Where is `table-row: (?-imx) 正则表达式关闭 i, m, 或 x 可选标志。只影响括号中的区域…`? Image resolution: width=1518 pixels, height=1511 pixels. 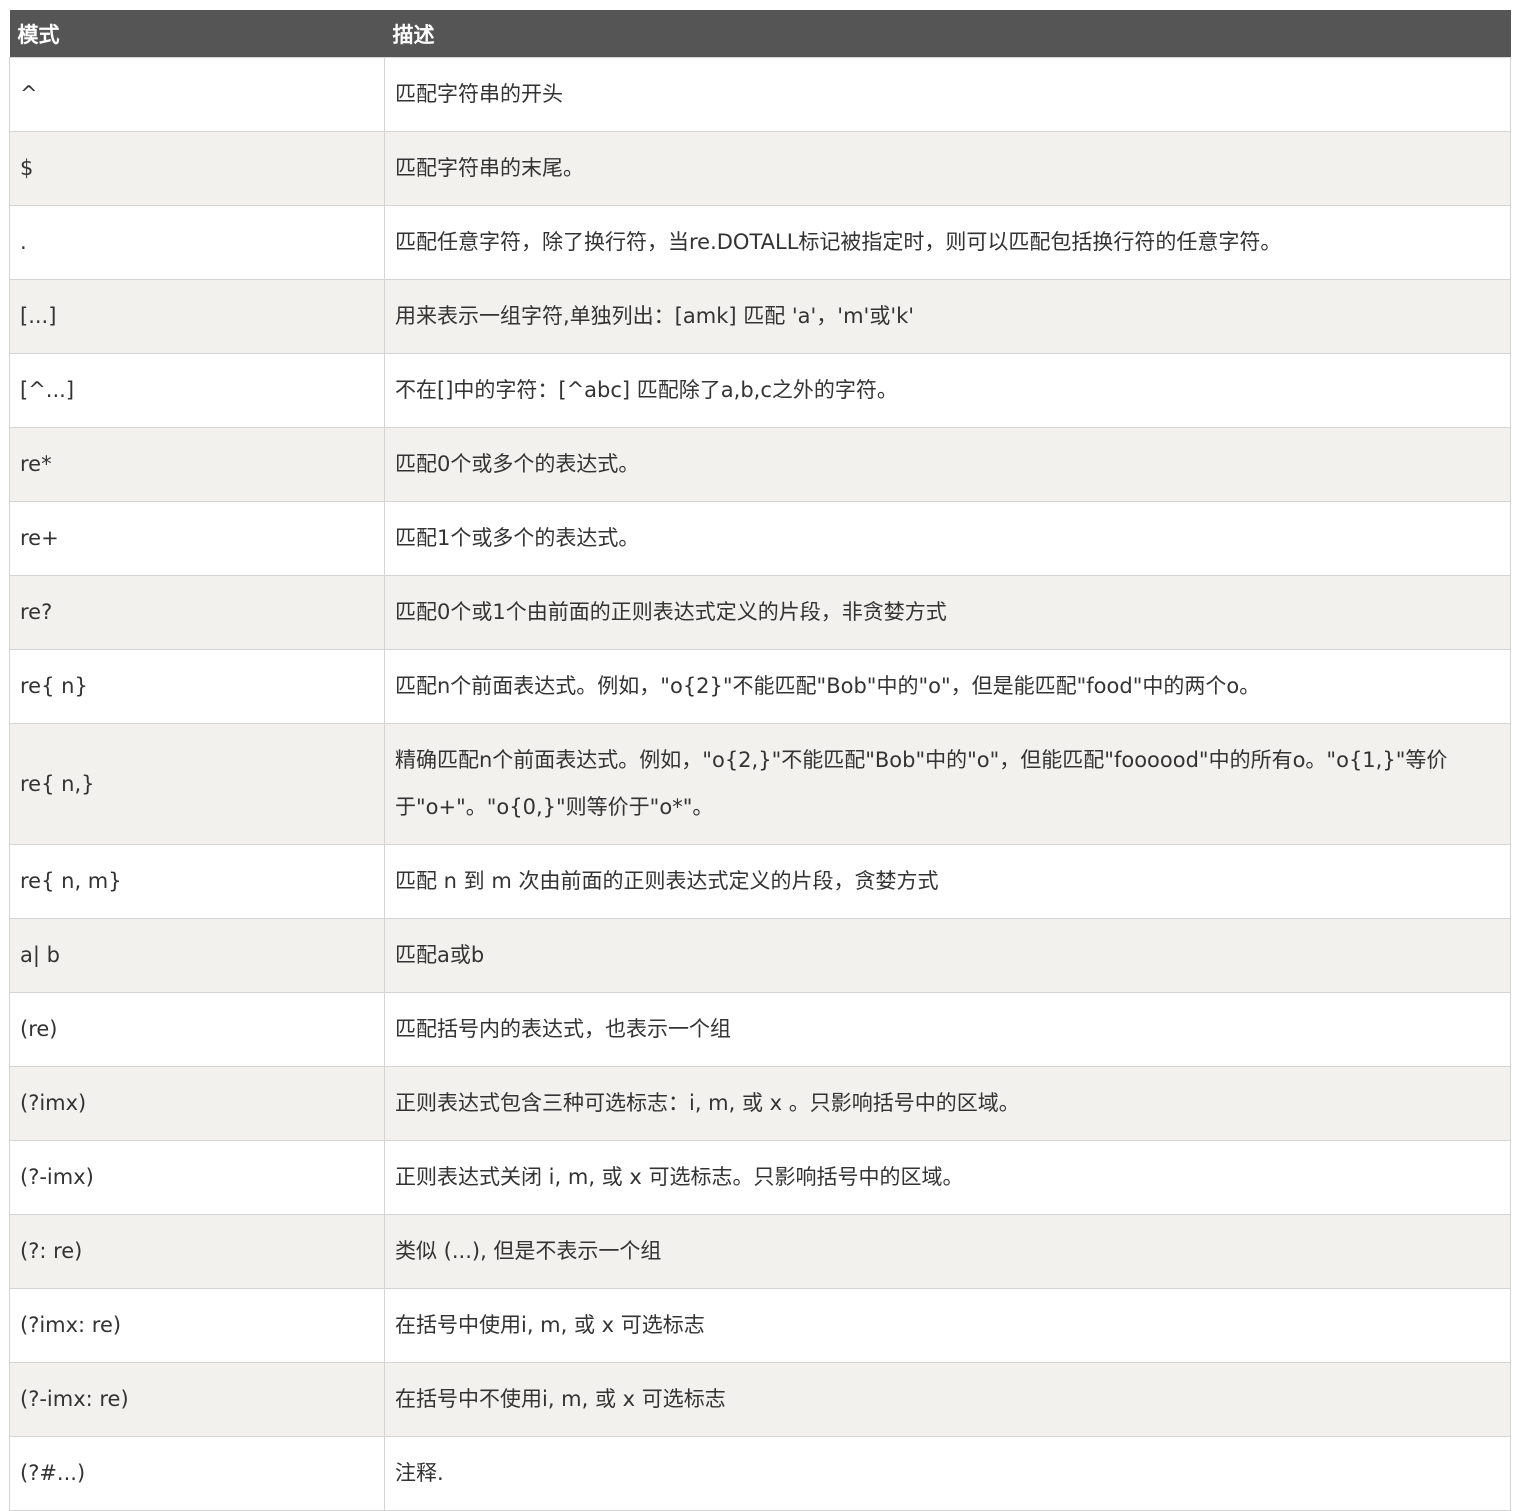
table-row: (?-imx) 正则表达式关闭 i, m, 或 x 可选标志。只影响括号中的区域… is located at coordinates (760, 1177).